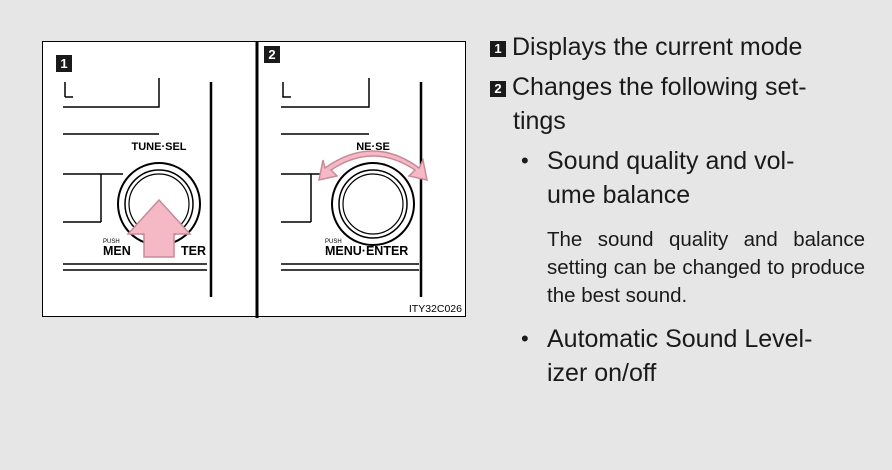  What do you see at coordinates (272, 54) in the screenshot?
I see `panel-2-number: 2` at bounding box center [272, 54].